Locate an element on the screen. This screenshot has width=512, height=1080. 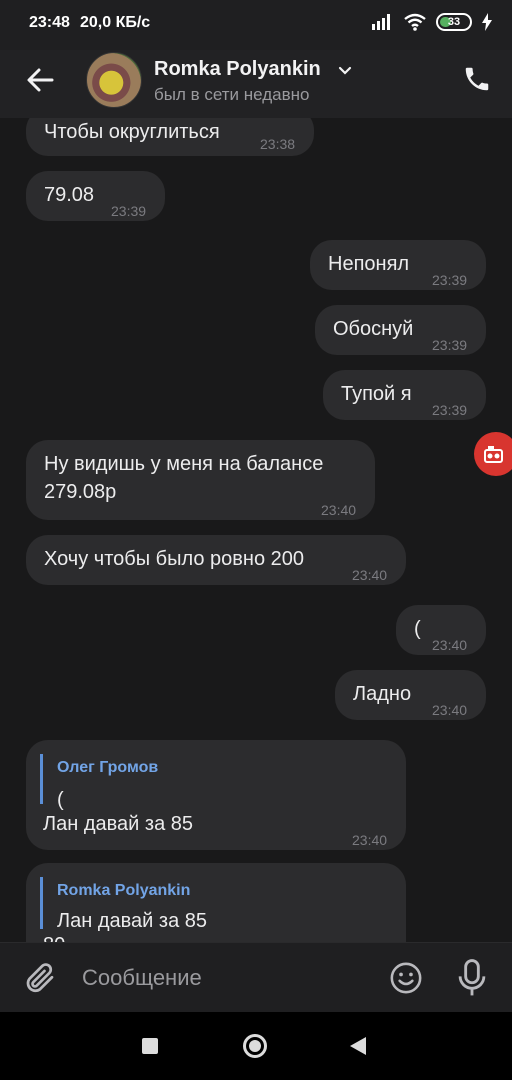
arrow-left-icon is located at coordinates (40, 80).